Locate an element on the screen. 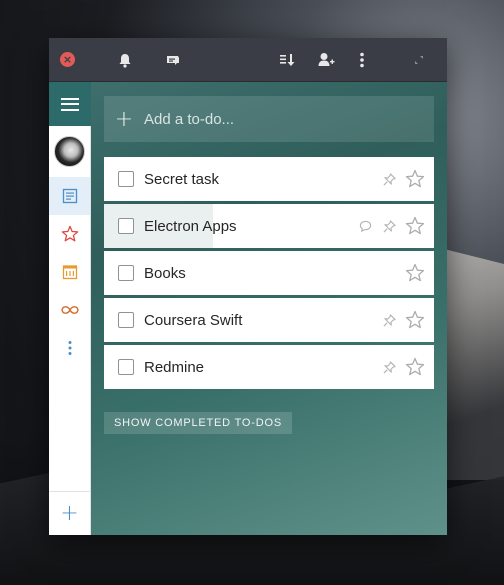 This screenshot has width=504, height=585. more-icon is located at coordinates (362, 60).